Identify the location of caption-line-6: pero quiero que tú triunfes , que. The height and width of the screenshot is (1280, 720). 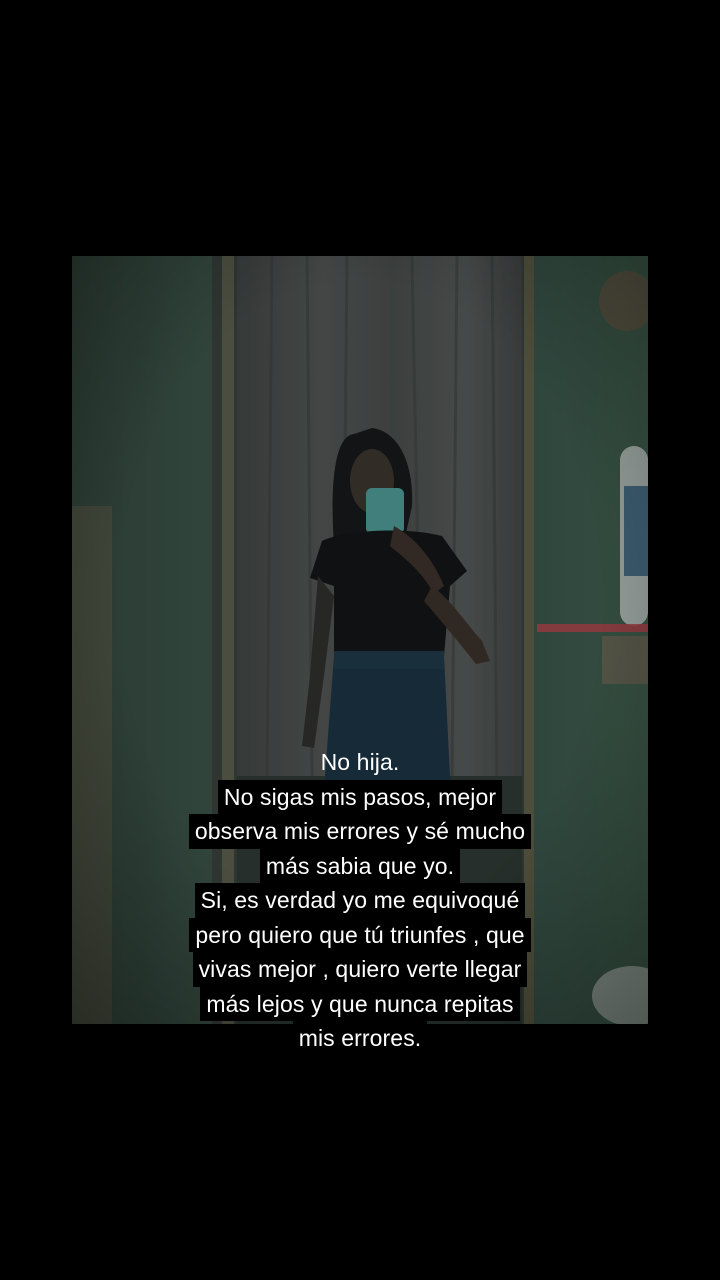
(360, 934).